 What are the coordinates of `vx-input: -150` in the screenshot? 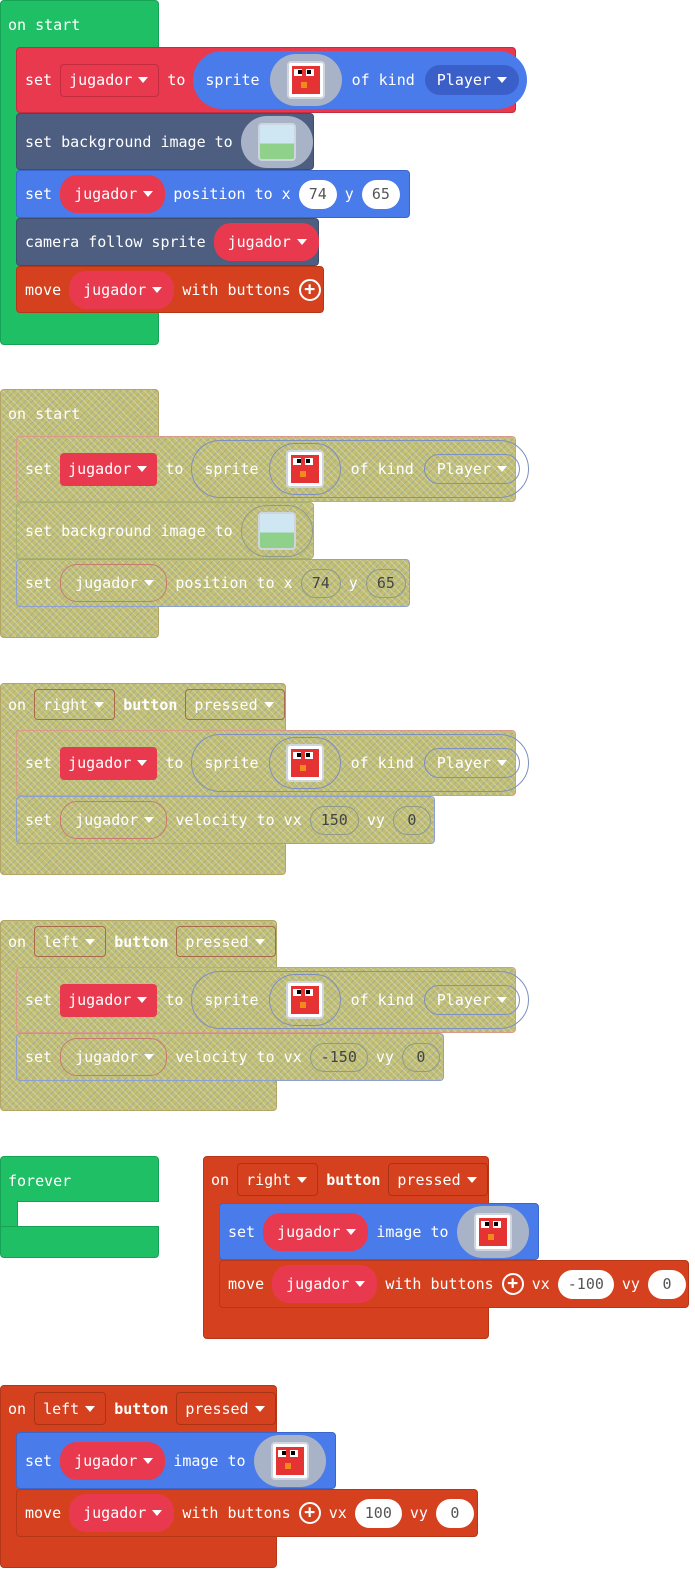 It's located at (338, 1057).